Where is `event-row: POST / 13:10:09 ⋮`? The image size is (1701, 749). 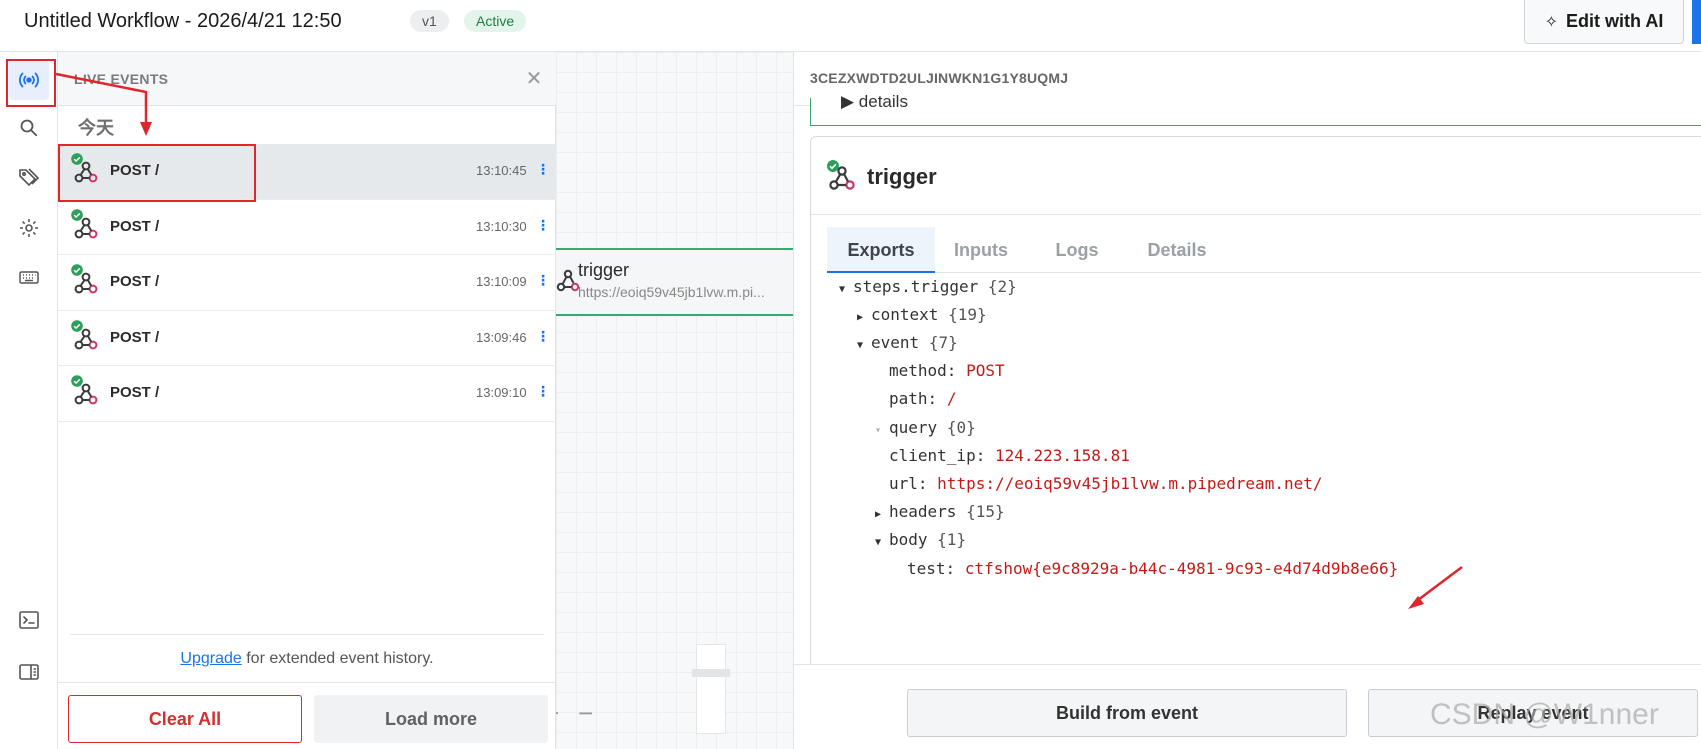 event-row: POST / 13:10:09 ⋮ is located at coordinates (307, 283).